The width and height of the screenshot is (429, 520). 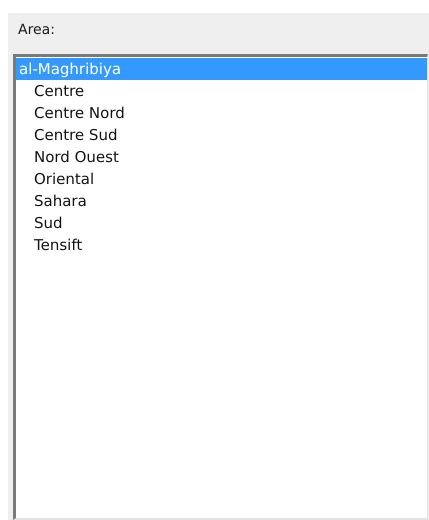 What do you see at coordinates (36, 30) in the screenshot?
I see `area-label: Area:` at bounding box center [36, 30].